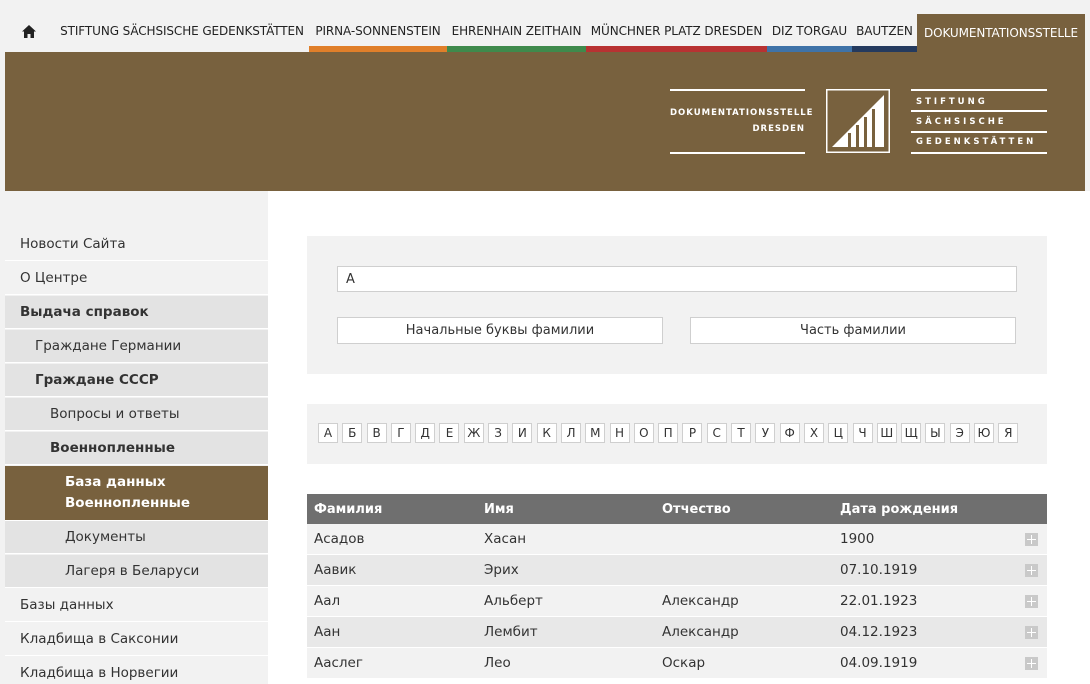  I want to click on nav-muenchner-platz: MÜNCHNER PLATZ DRESDEN, so click(676, 26).